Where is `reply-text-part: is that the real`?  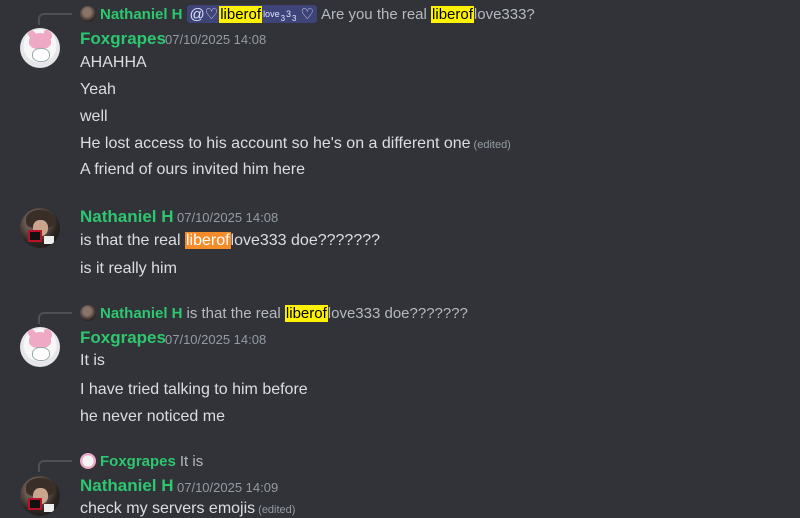 reply-text-part: is that the real is located at coordinates (233, 313).